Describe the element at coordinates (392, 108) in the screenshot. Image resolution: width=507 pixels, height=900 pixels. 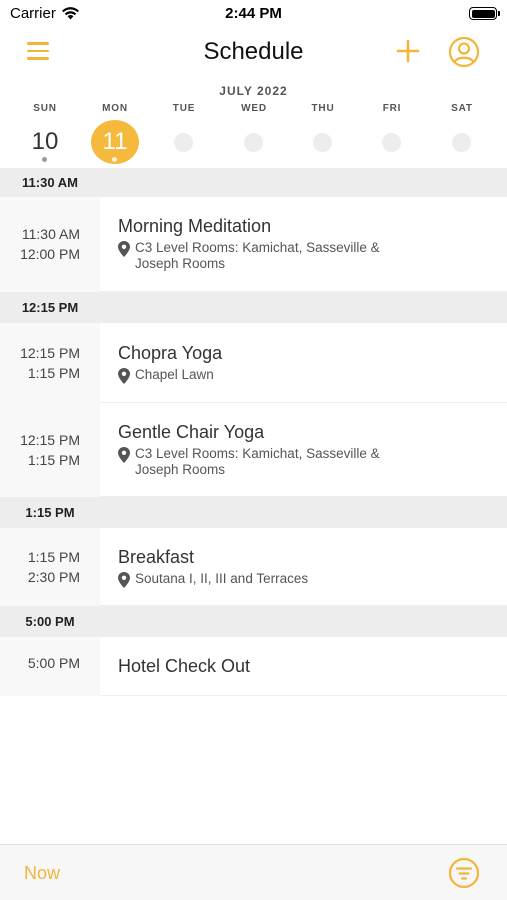
I see `day-name: FRI` at that location.